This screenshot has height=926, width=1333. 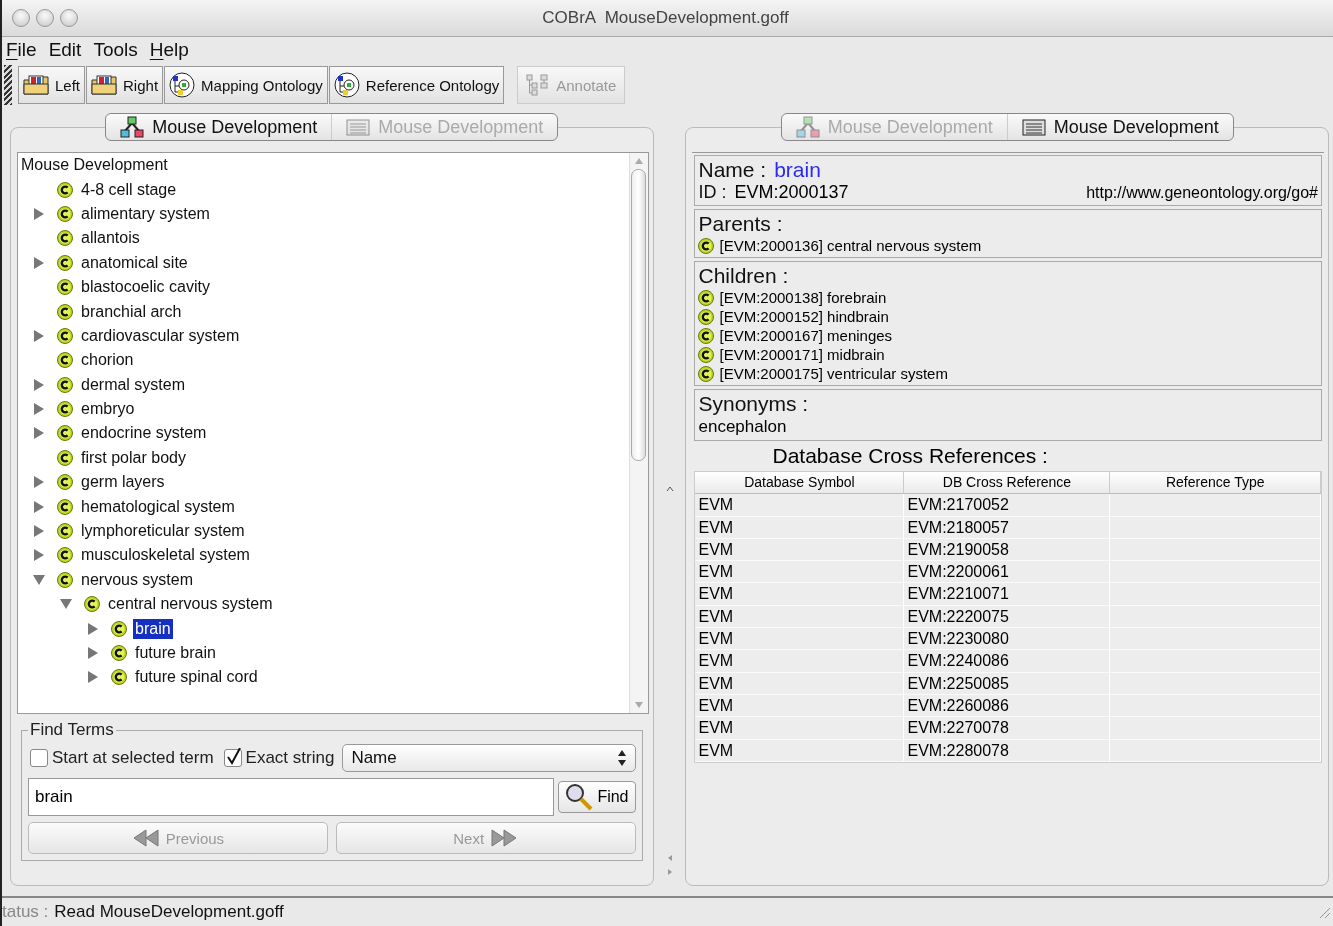 I want to click on search-field: brain, so click(x=291, y=797).